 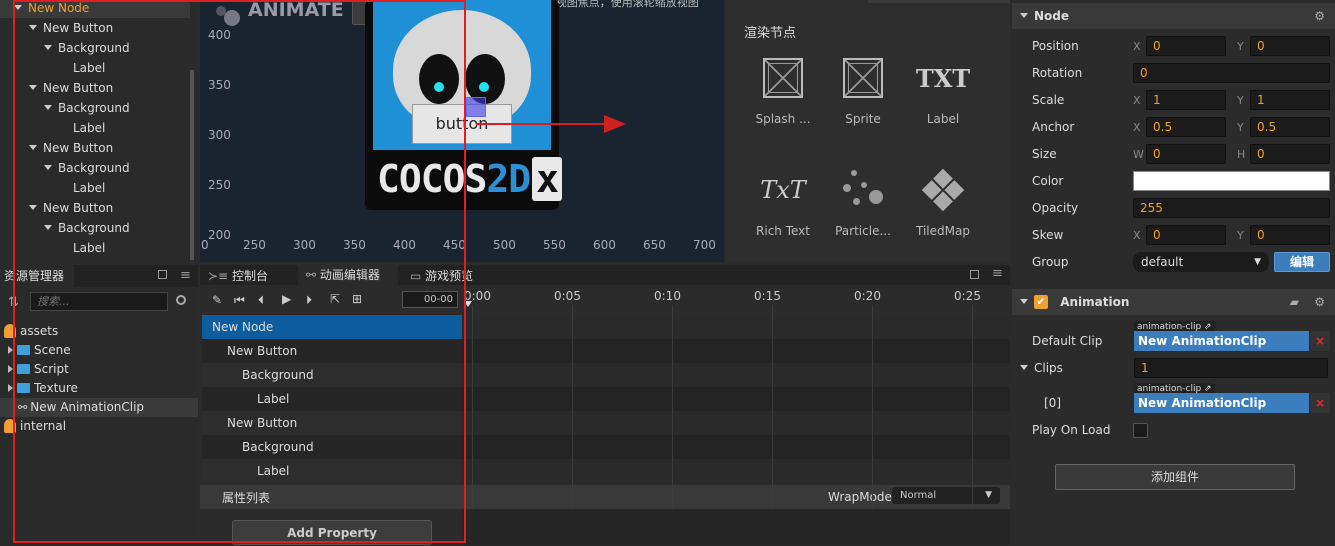 I want to click on playhead-icon, so click(x=468, y=304).